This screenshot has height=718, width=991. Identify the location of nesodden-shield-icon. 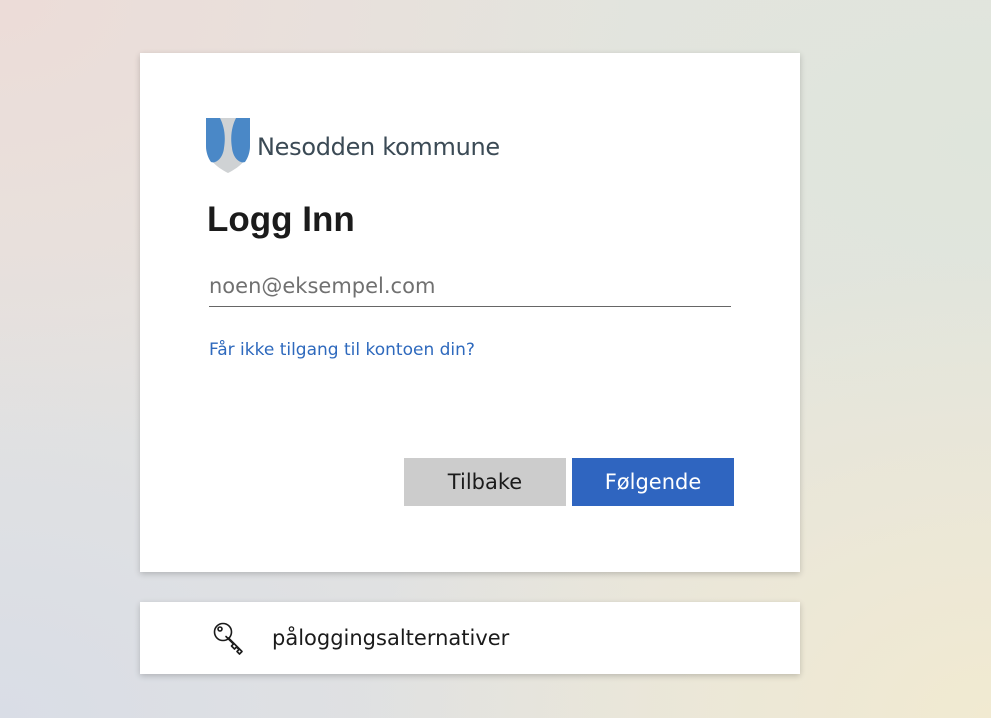
(228, 145).